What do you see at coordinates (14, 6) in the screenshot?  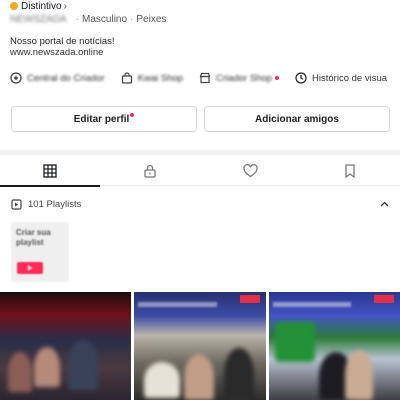 I see `badge-icon` at bounding box center [14, 6].